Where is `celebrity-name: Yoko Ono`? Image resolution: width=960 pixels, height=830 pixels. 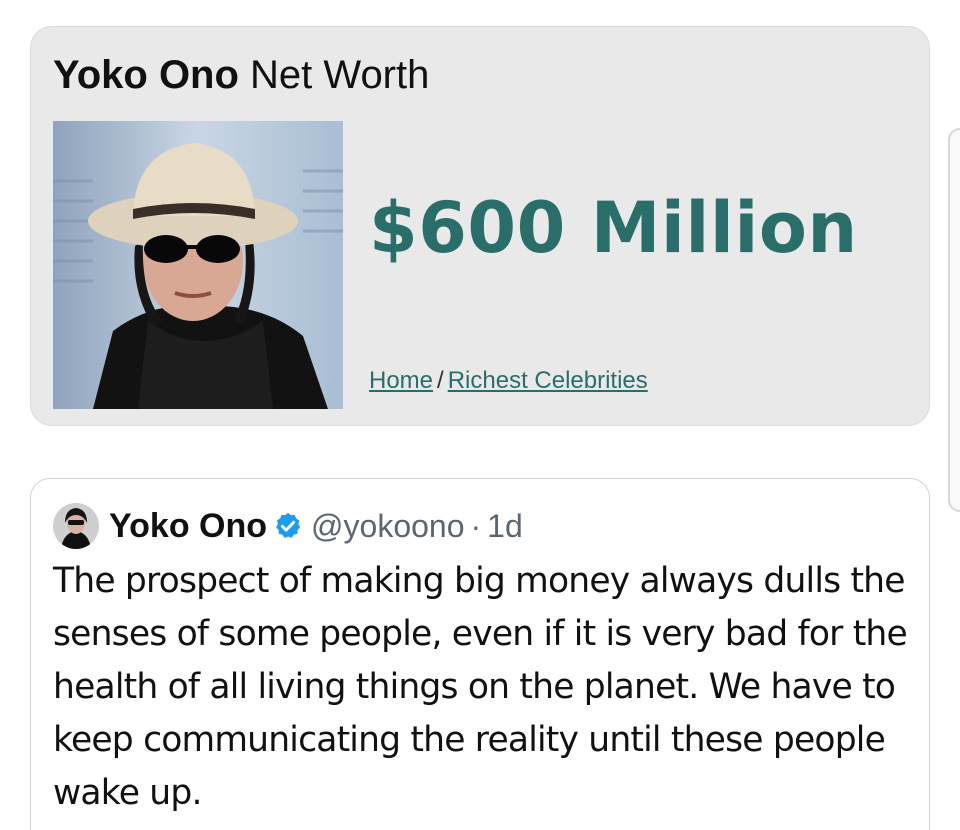
celebrity-name: Yoko Ono is located at coordinates (146, 75).